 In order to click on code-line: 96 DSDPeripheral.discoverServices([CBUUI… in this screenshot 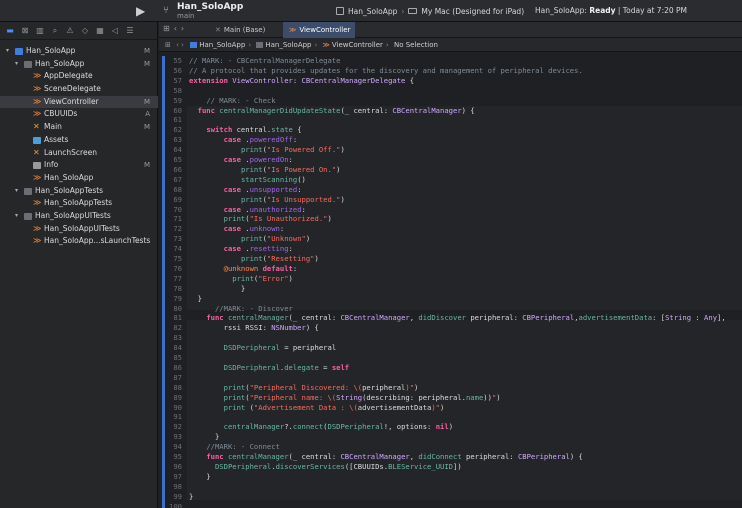, I will do `click(450, 467)`.